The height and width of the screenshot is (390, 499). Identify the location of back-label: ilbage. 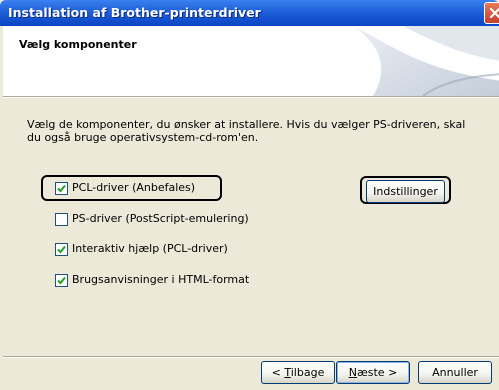
(307, 372).